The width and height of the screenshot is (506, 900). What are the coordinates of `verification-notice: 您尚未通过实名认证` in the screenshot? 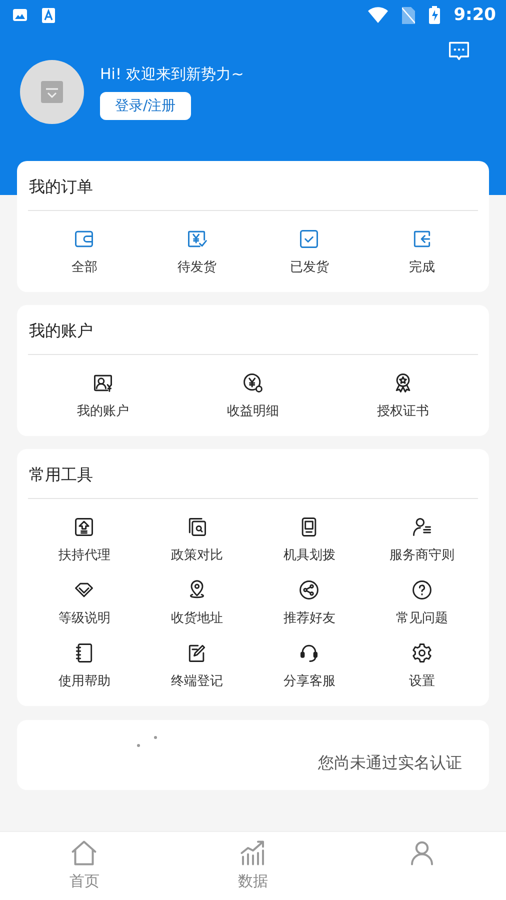 It's located at (390, 763).